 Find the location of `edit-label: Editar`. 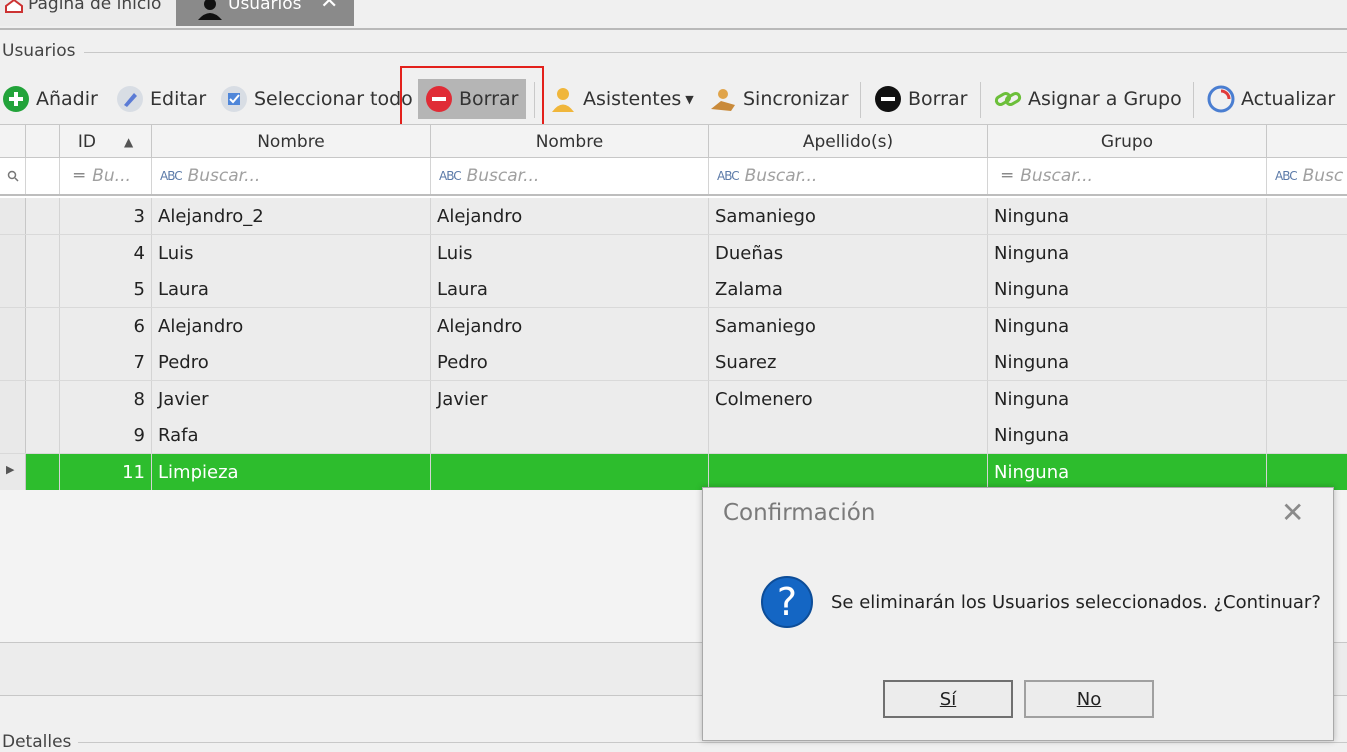

edit-label: Editar is located at coordinates (178, 99).